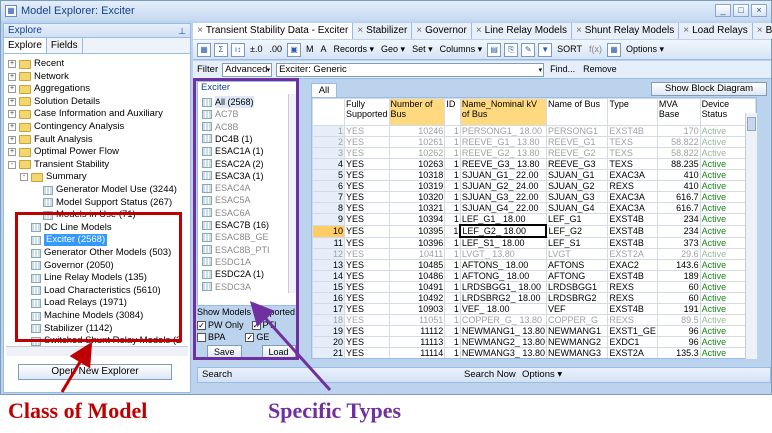 The height and width of the screenshot is (433, 772). Describe the element at coordinates (410, 69) in the screenshot. I see `filter-value-select: Exciter: Generic ▾` at that location.